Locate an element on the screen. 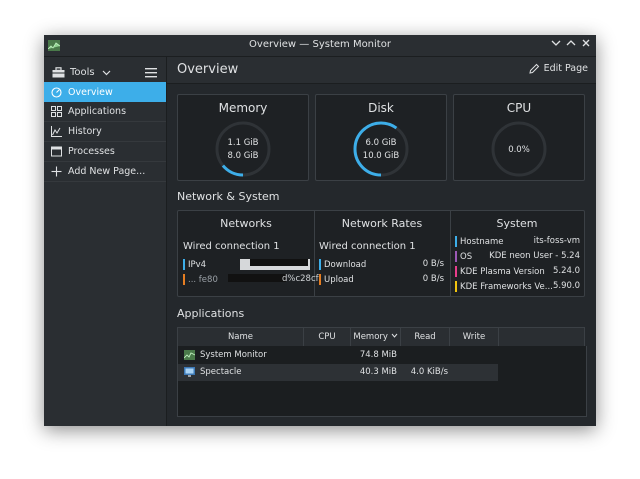 This screenshot has width=640, height=479. page-title: Overview is located at coordinates (208, 69).